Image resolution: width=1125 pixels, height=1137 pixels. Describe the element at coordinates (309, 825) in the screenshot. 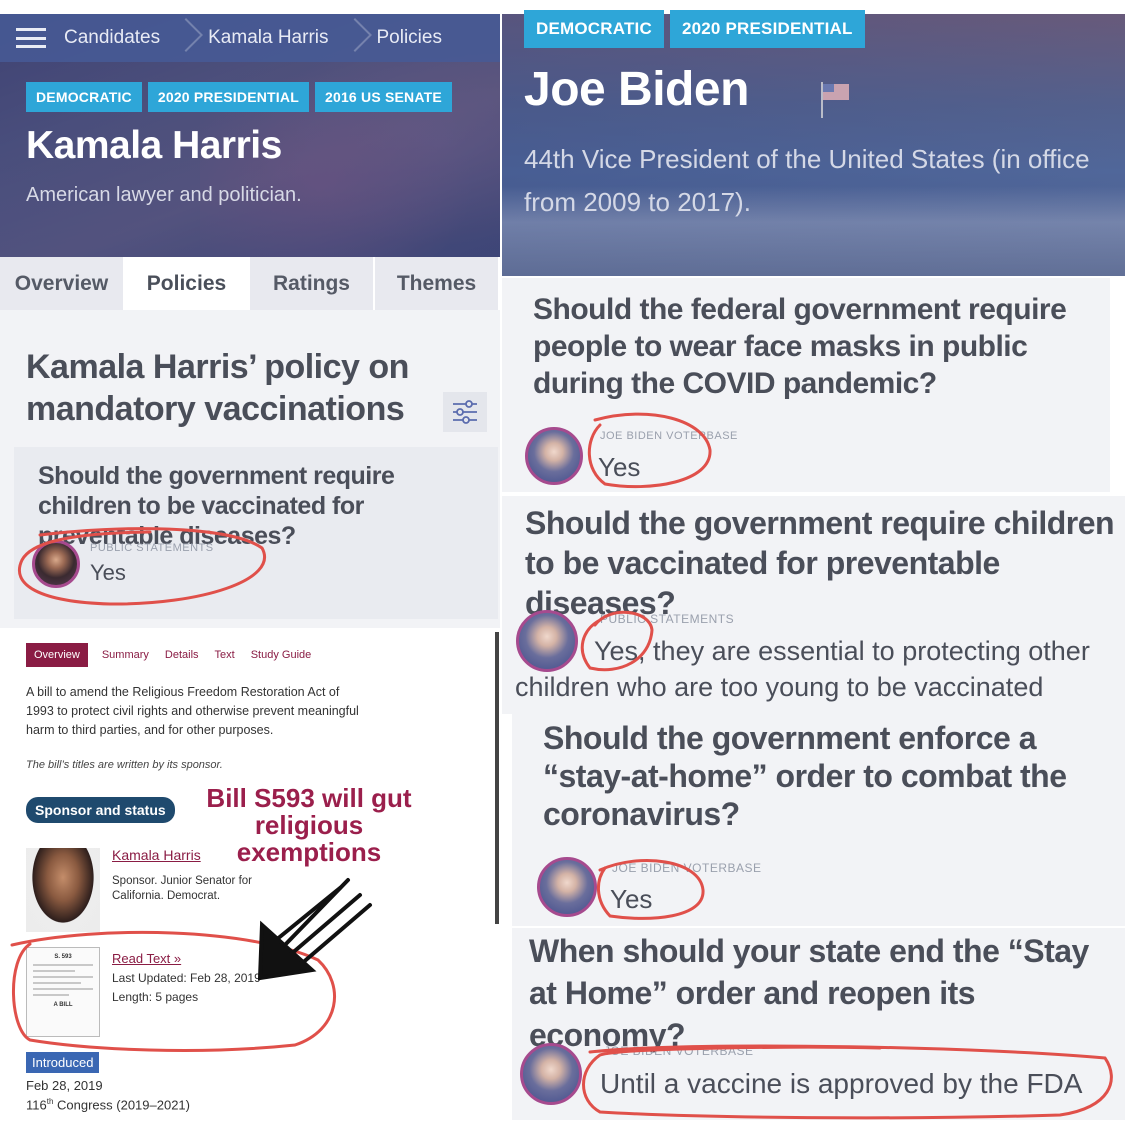

I see `bill-callout-annotation: Bill S593 will gut religious exemptions` at that location.